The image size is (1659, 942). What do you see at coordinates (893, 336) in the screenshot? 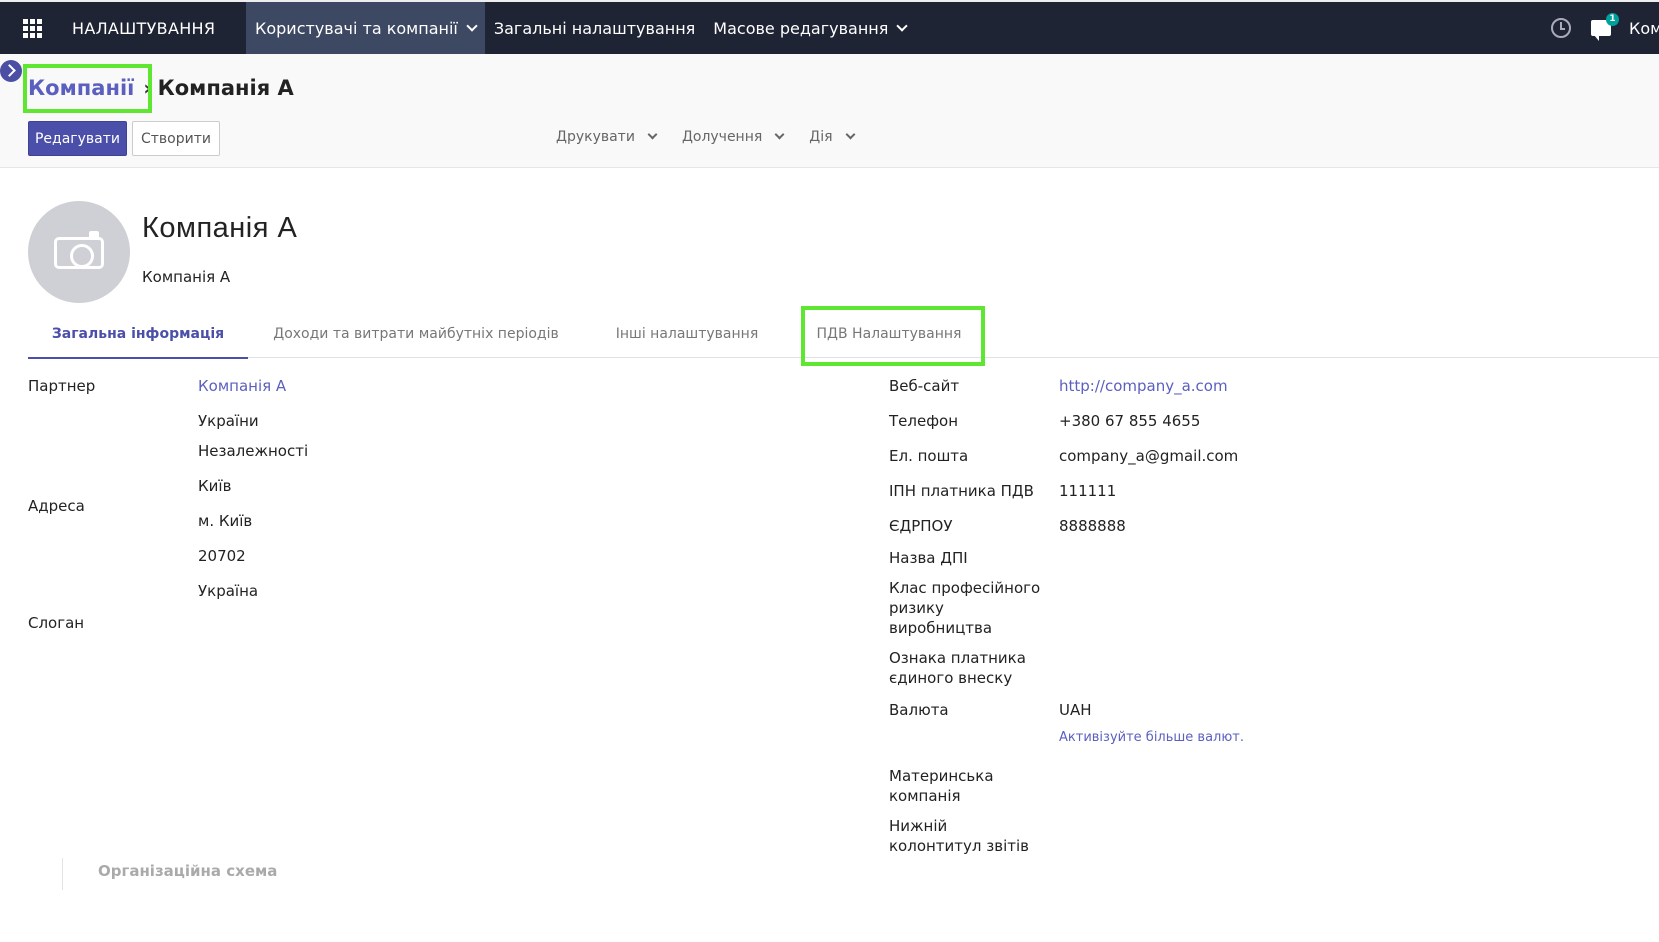
I see `highlight-box-vat-tab` at bounding box center [893, 336].